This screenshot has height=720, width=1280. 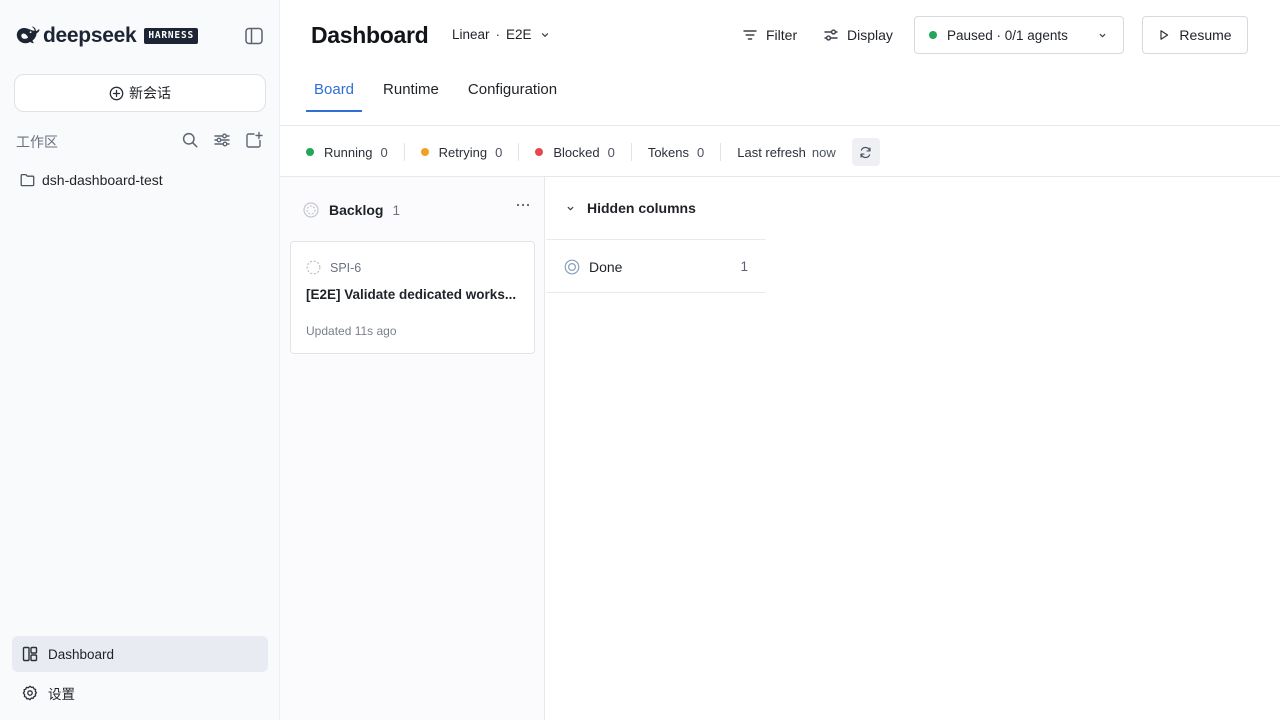 I want to click on stat-running-value: 0, so click(x=384, y=152).